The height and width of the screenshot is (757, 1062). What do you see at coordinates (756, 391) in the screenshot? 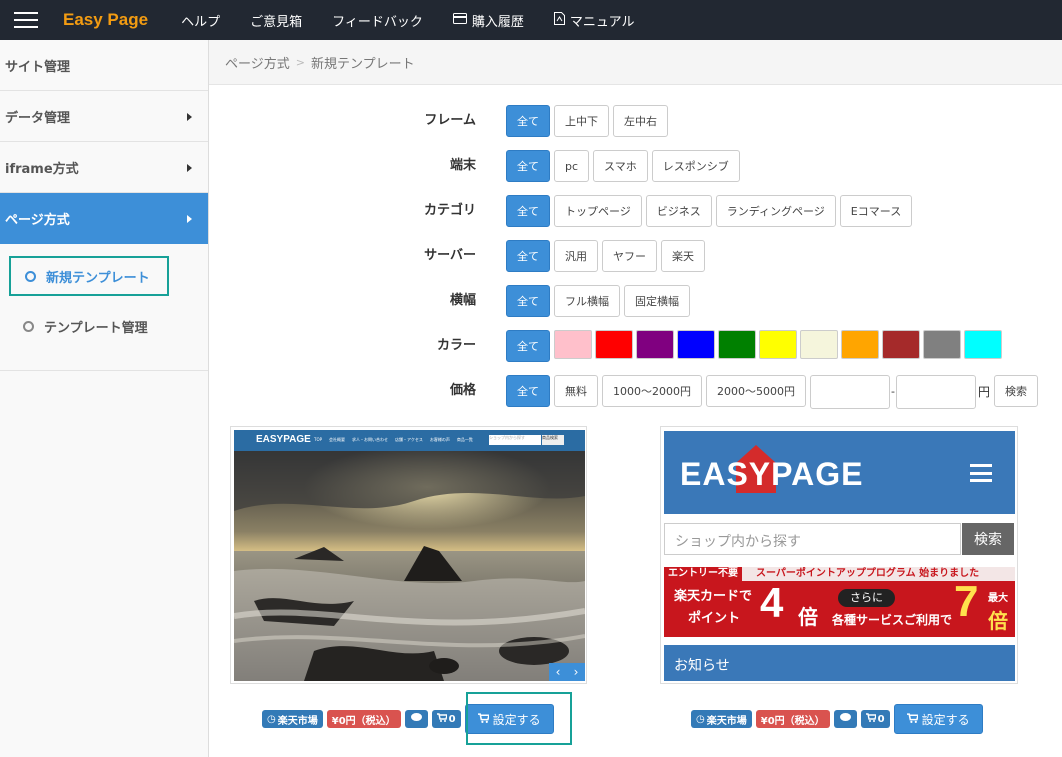
I see `filter-price-2000-5000: 2000〜5000円` at bounding box center [756, 391].